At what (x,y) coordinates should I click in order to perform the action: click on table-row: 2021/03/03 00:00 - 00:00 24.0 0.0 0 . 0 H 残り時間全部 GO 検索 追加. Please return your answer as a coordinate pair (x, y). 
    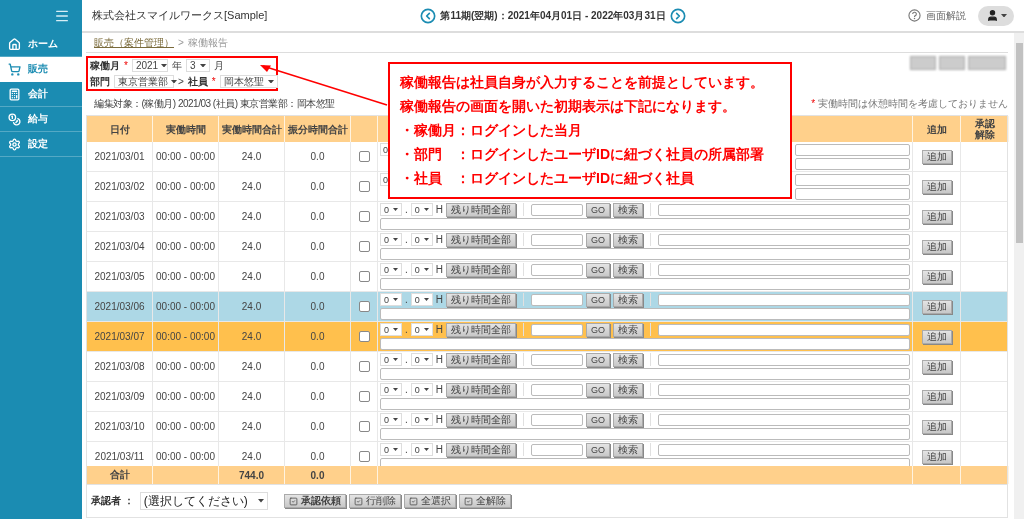
    Looking at the image, I should click on (547, 217).